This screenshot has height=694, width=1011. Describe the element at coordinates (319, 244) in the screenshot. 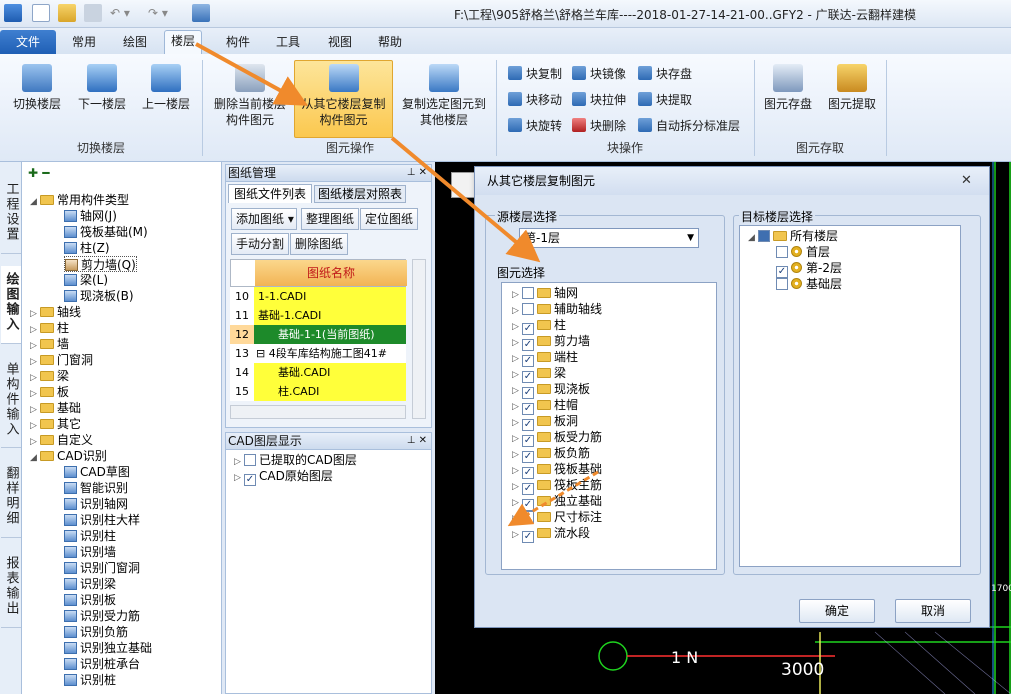

I see `delete-drawing-button: 删除图纸` at that location.